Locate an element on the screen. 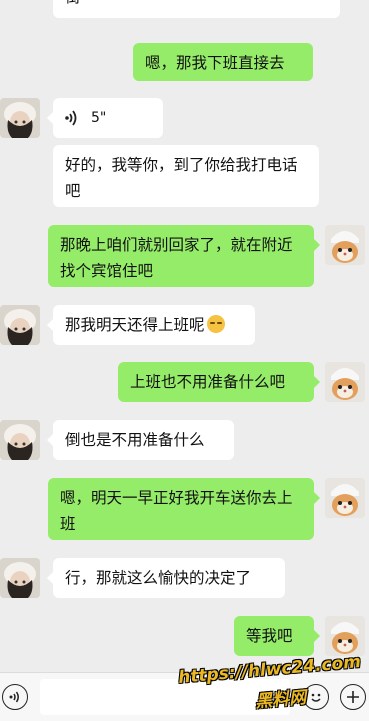  message-bubble-incoming: 街 is located at coordinates (196, 9).